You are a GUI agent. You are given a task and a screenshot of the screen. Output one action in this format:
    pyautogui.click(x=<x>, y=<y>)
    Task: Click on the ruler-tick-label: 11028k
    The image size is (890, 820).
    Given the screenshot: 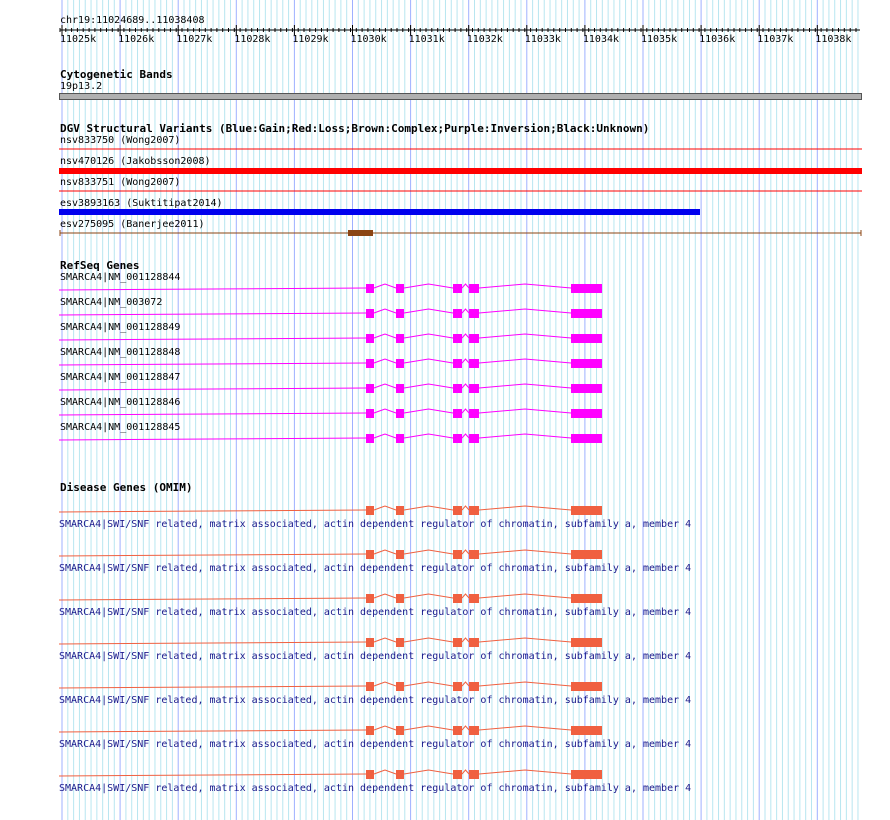 What is the action you would take?
    pyautogui.click(x=252, y=39)
    